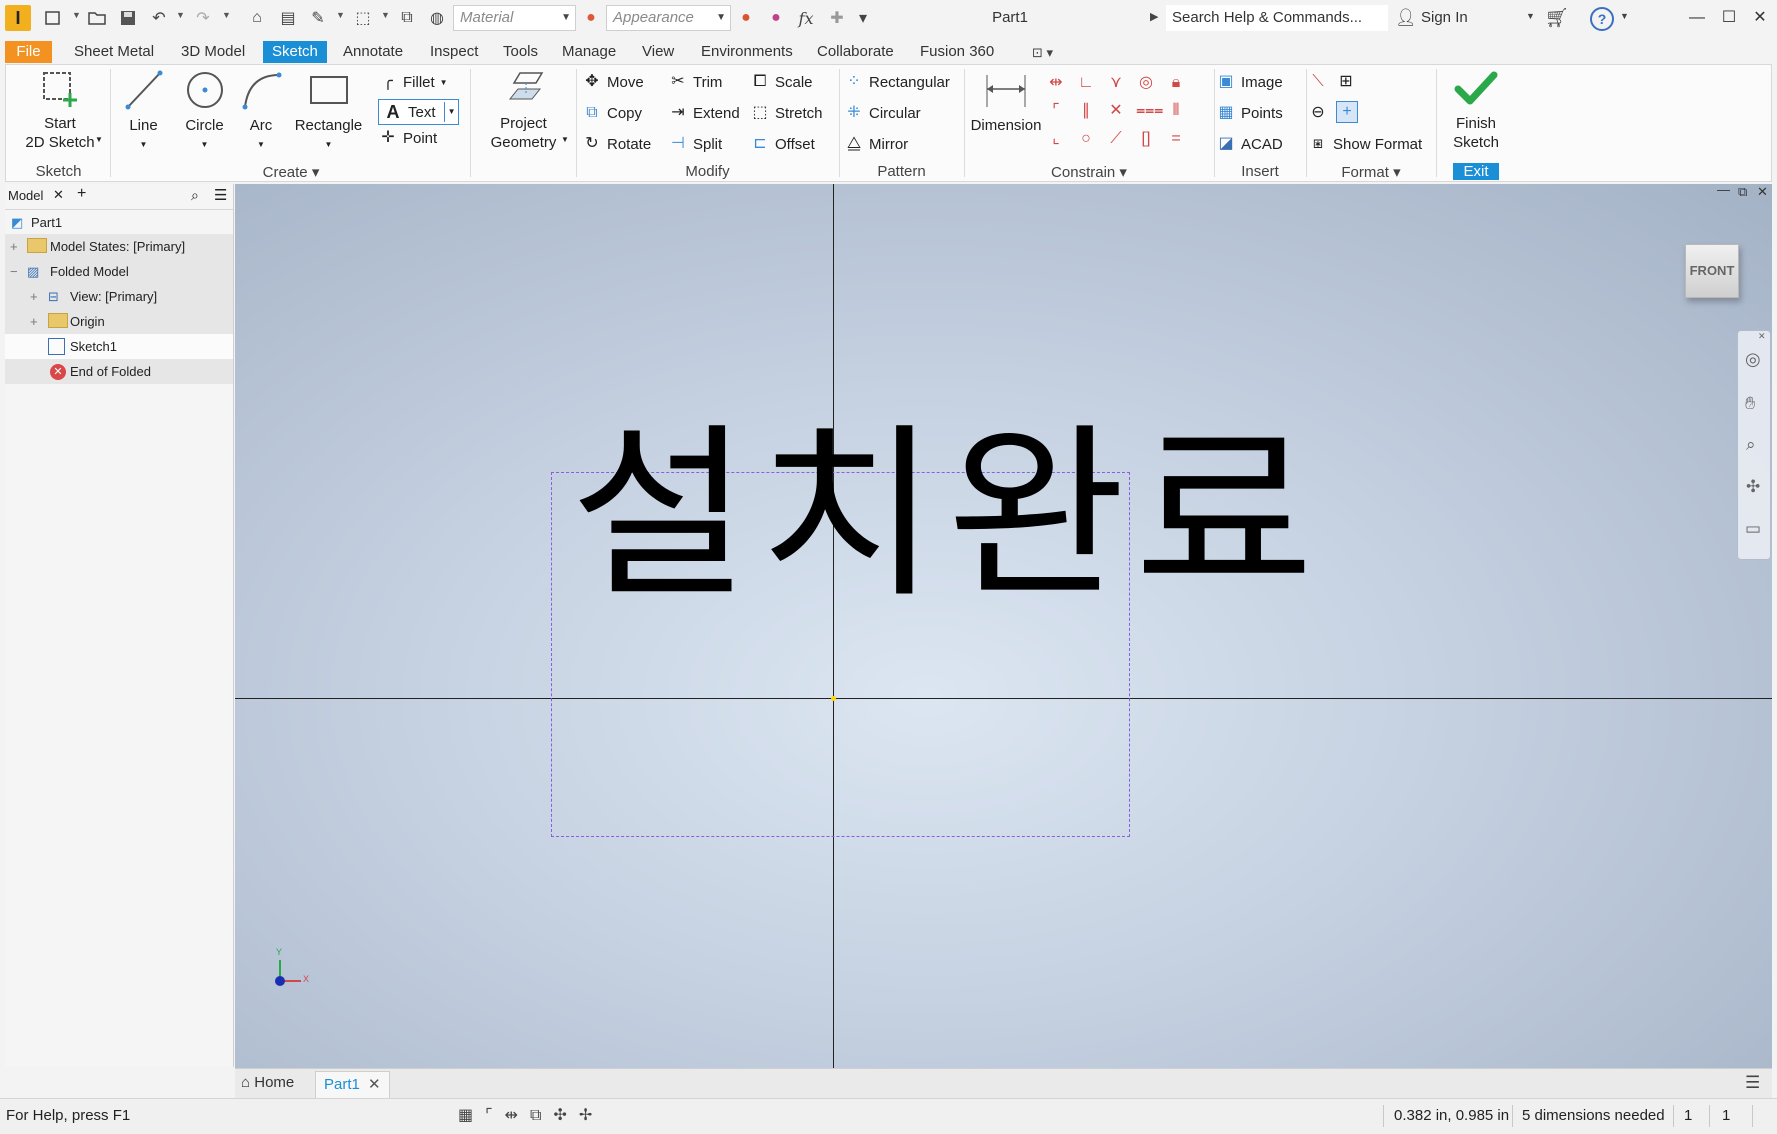 The width and height of the screenshot is (1777, 1134). I want to click on move-button: ✥ Move, so click(612, 82).